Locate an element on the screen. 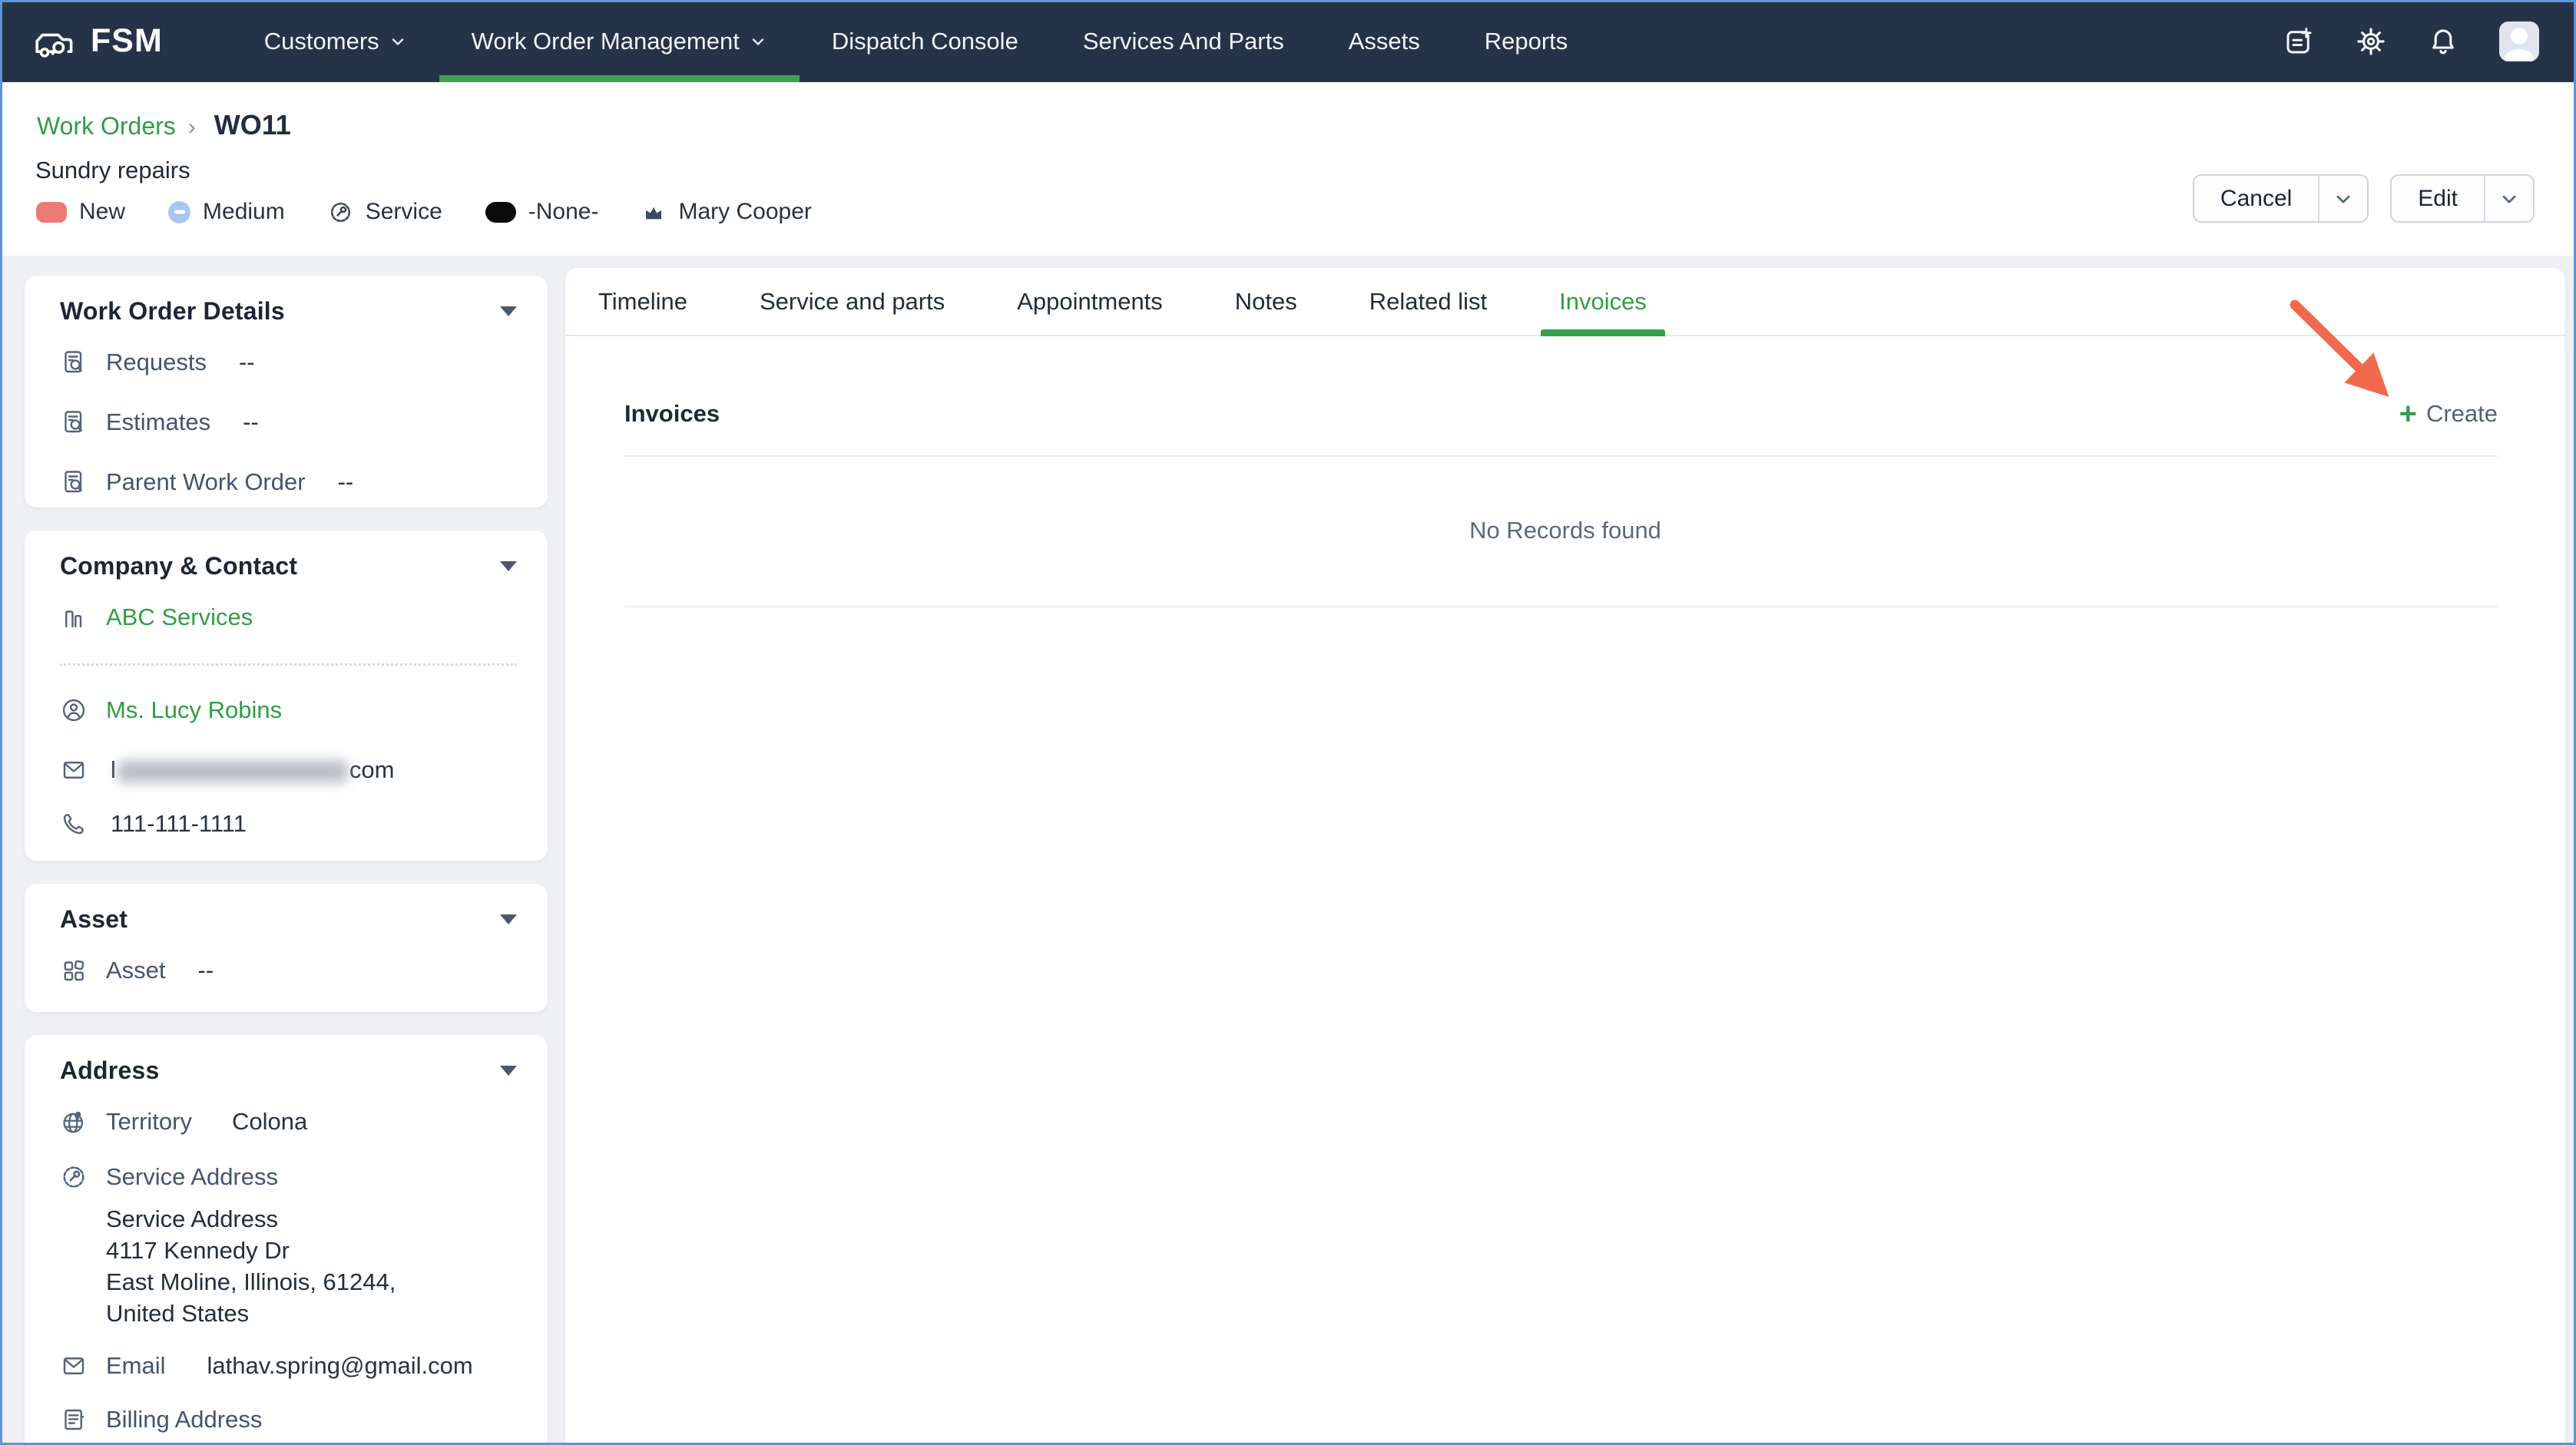 The width and height of the screenshot is (2576, 1445). nav-item-label: Reports is located at coordinates (1526, 41).